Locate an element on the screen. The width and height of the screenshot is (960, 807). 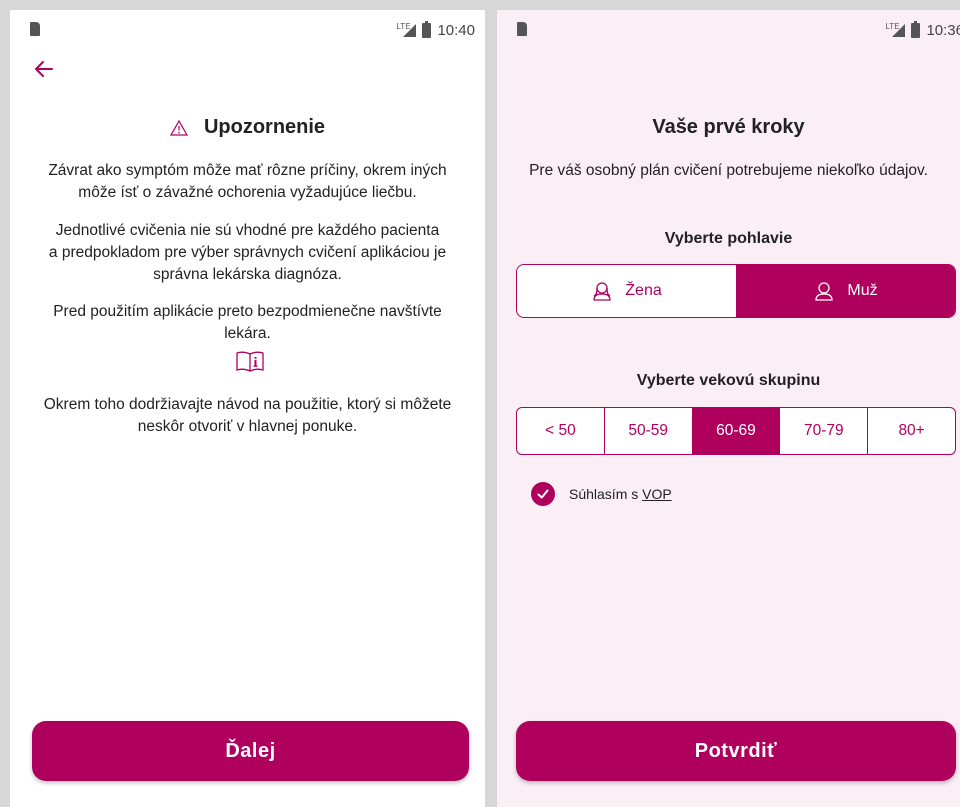
checkmark-icon is located at coordinates (543, 494).